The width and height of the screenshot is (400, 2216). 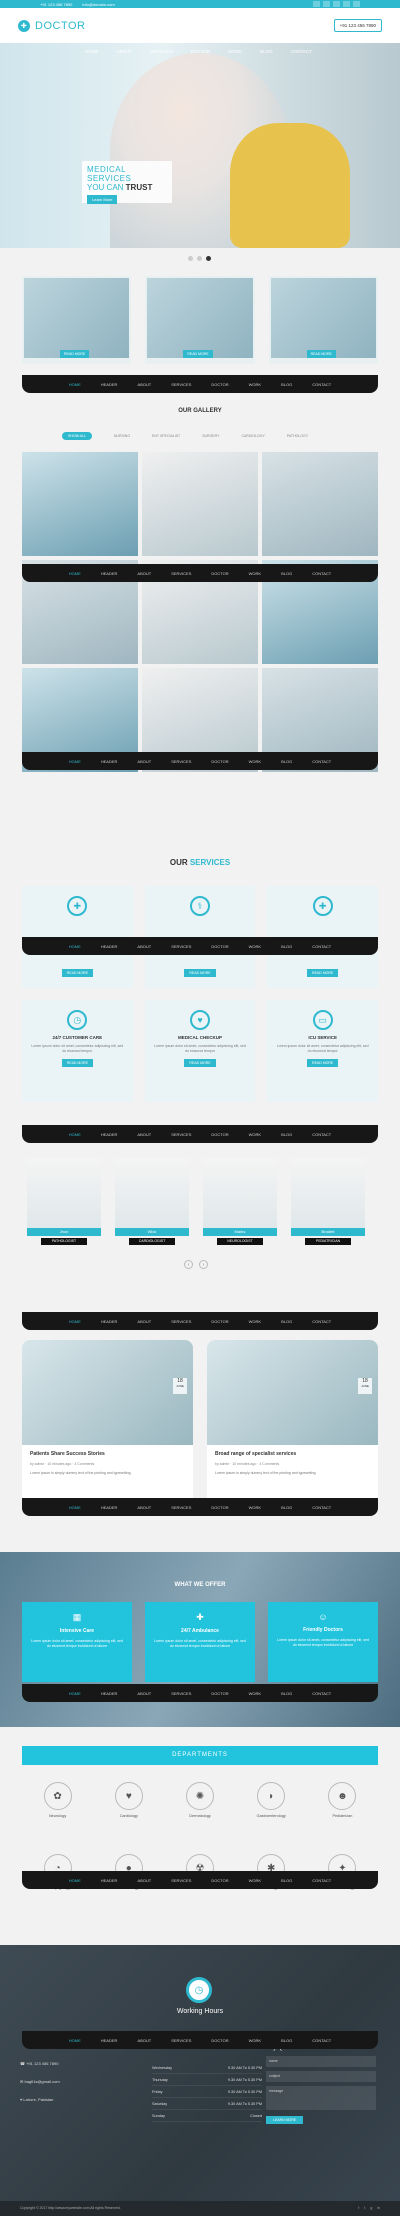 What do you see at coordinates (102, 199) in the screenshot?
I see `learn-more-button: Learn More` at bounding box center [102, 199].